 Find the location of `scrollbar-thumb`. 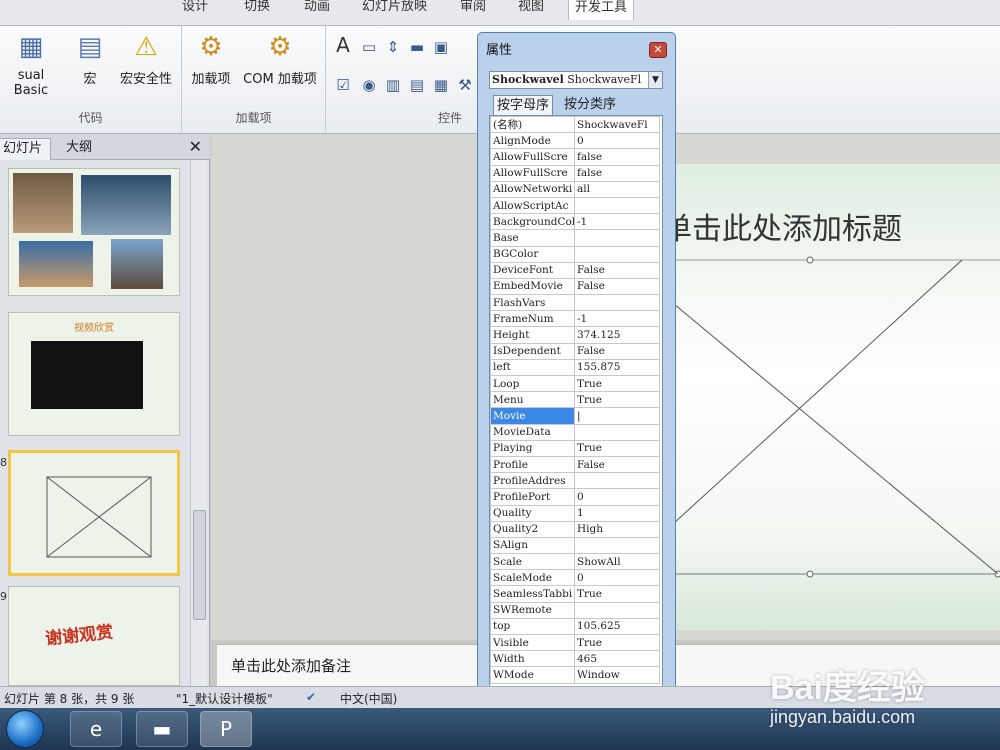

scrollbar-thumb is located at coordinates (199, 565).